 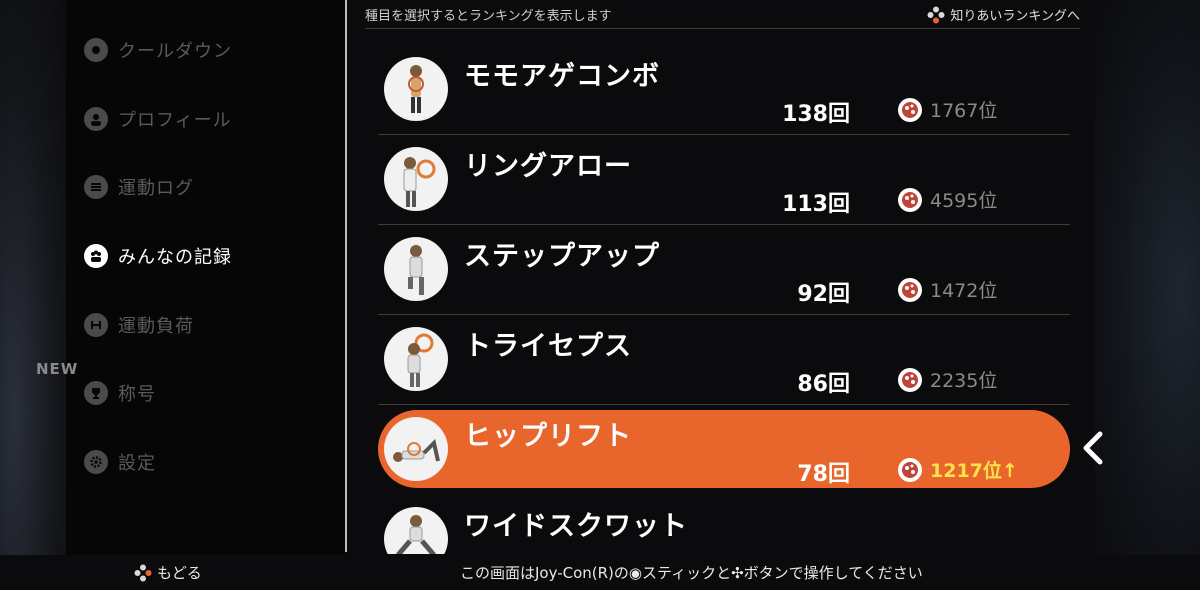 I want to click on exercise-row: トライセプス 86回 2235位, so click(x=724, y=359).